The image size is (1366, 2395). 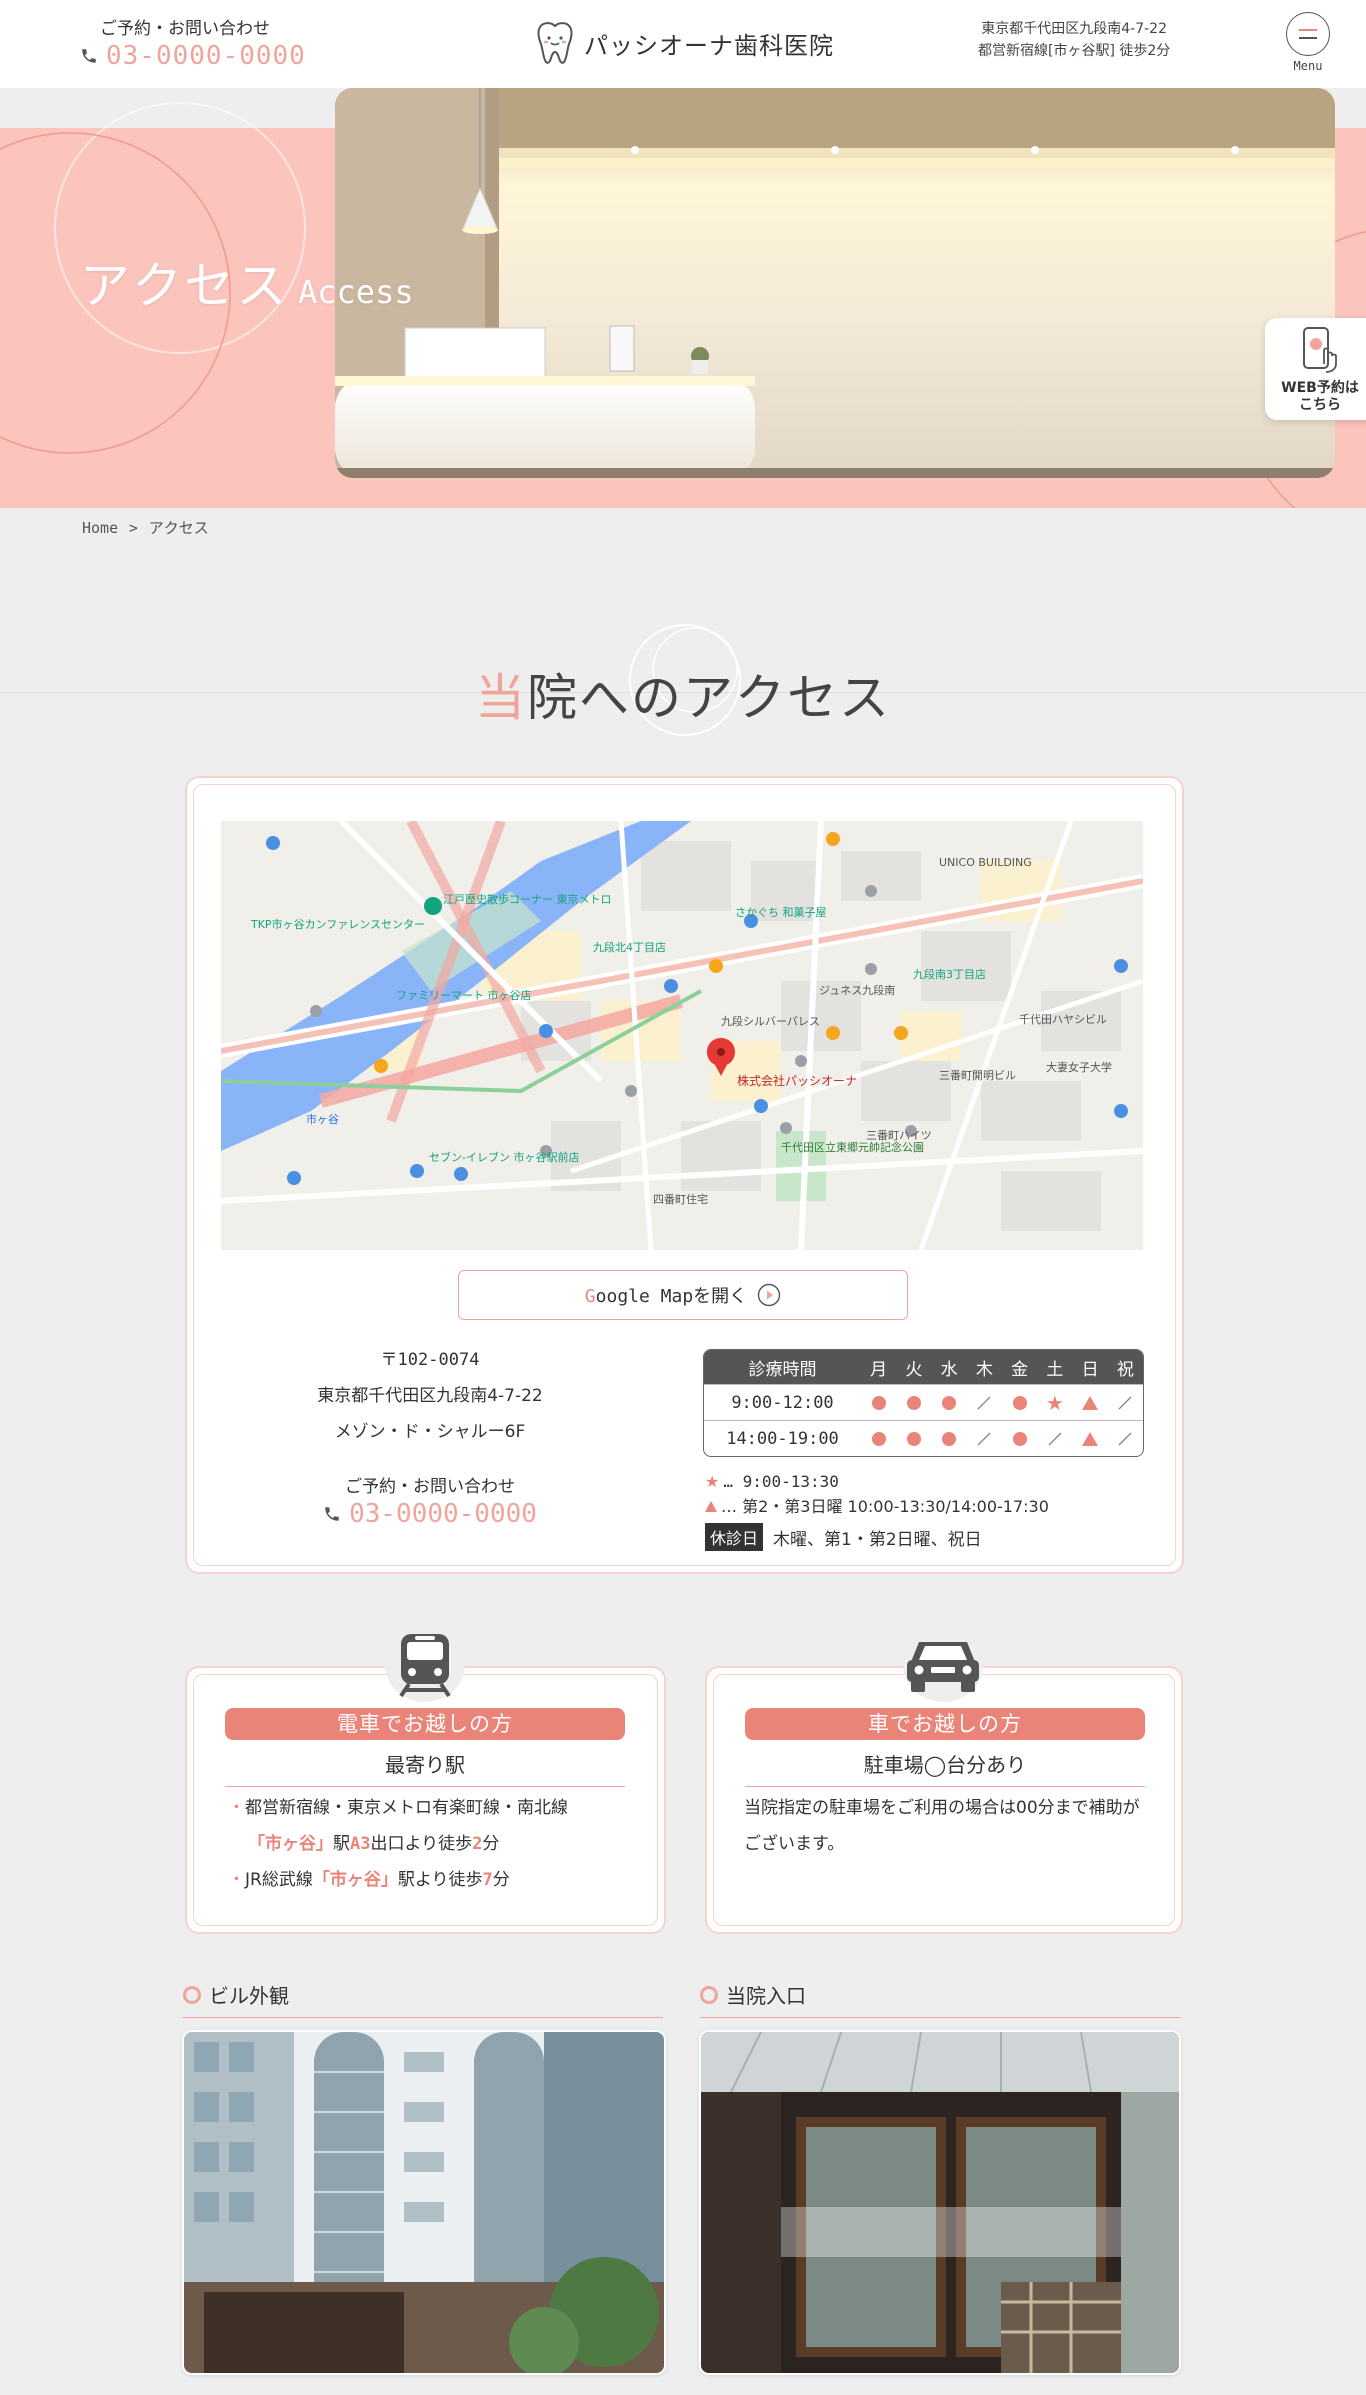 I want to click on postal-code: 〒102-0074, so click(x=430, y=1360).